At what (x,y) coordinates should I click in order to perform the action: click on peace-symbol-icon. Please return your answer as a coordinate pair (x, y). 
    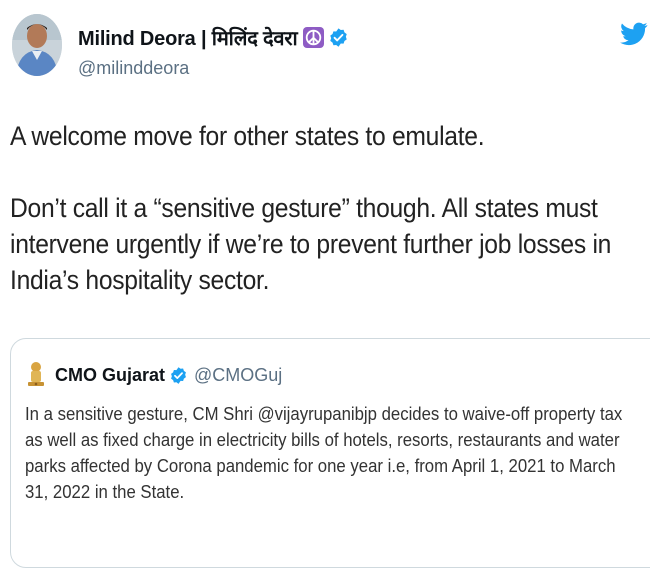
    Looking at the image, I should click on (314, 37).